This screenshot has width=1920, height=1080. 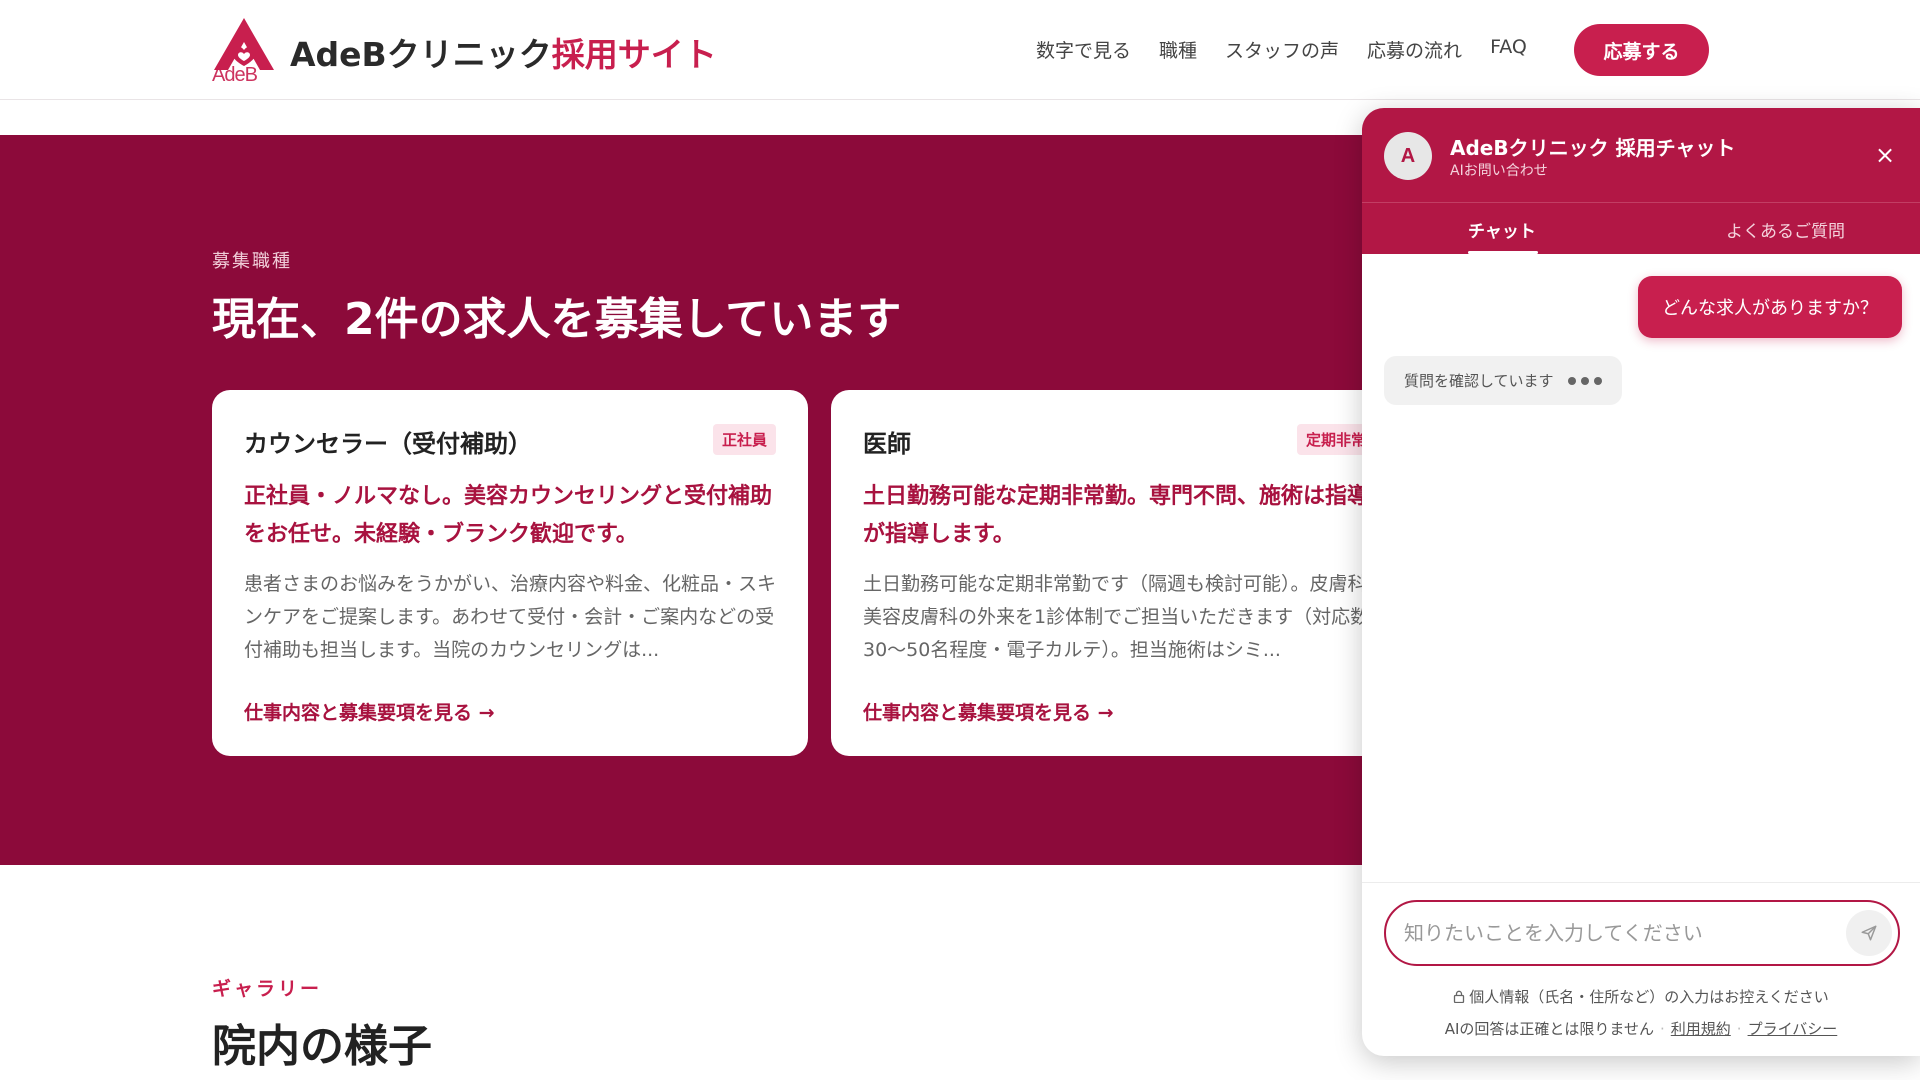 What do you see at coordinates (1499, 171) in the screenshot?
I see `chat-subtitle: AIお問い合わせ` at bounding box center [1499, 171].